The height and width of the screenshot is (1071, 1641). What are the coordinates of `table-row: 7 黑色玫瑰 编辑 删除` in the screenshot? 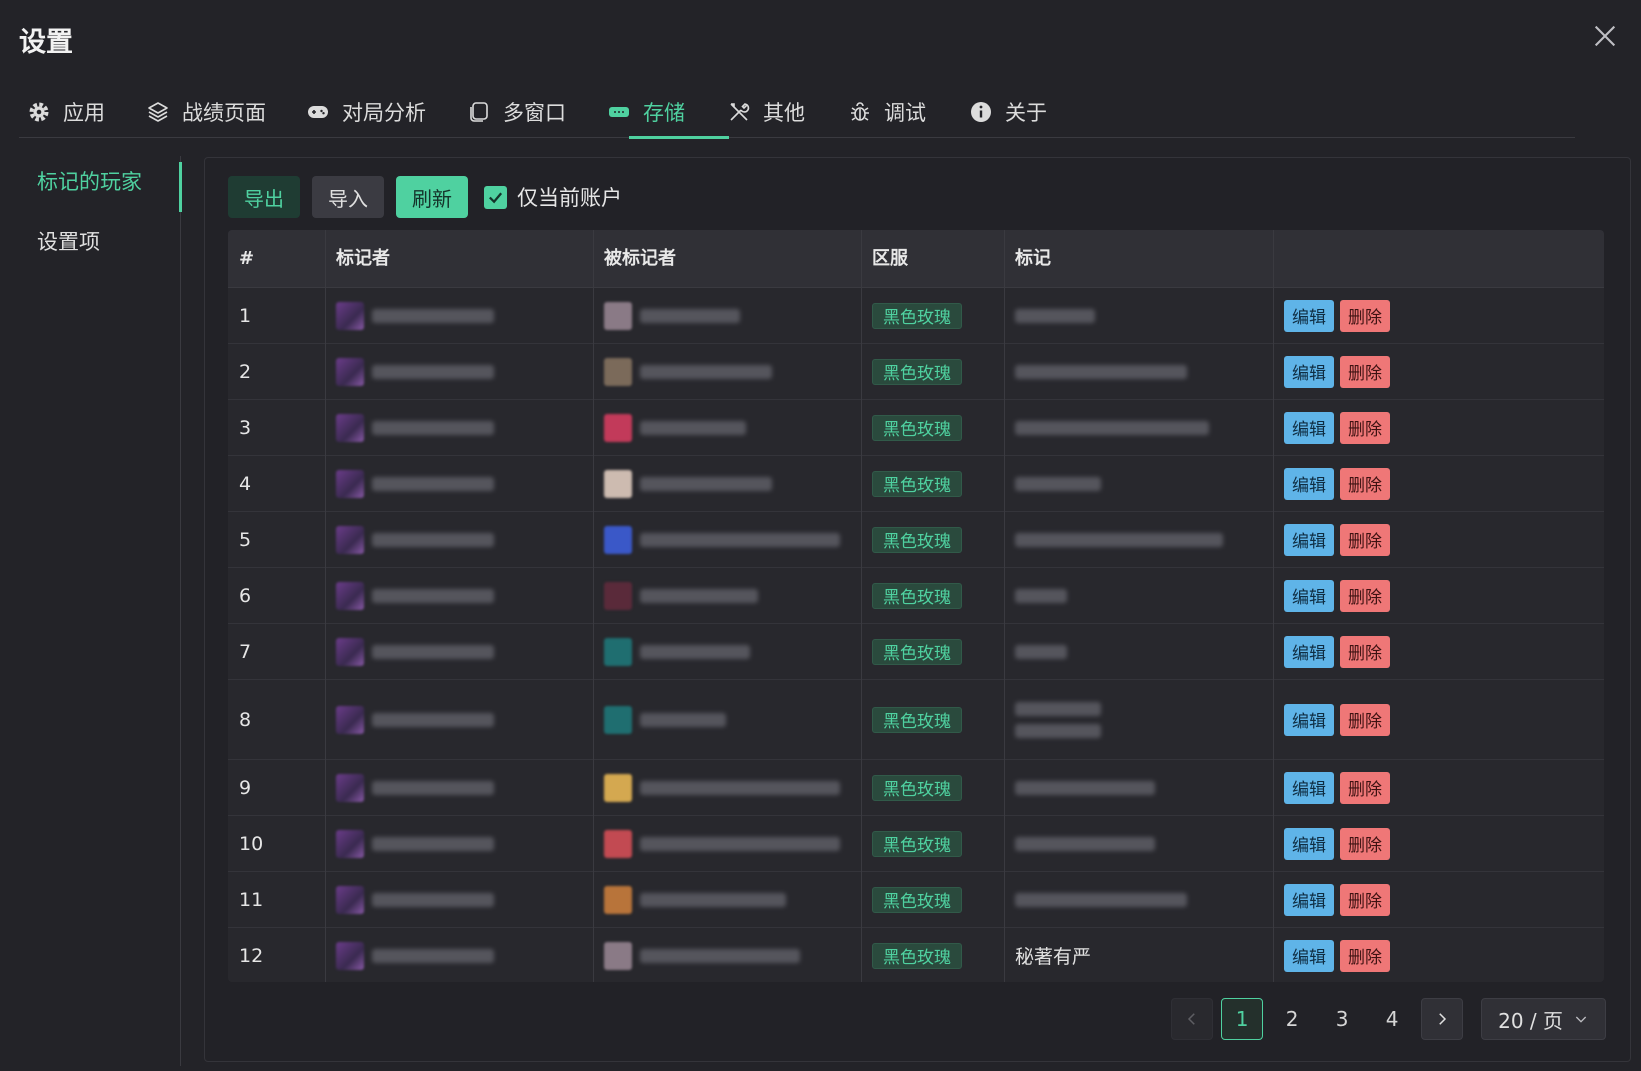 It's located at (916, 652).